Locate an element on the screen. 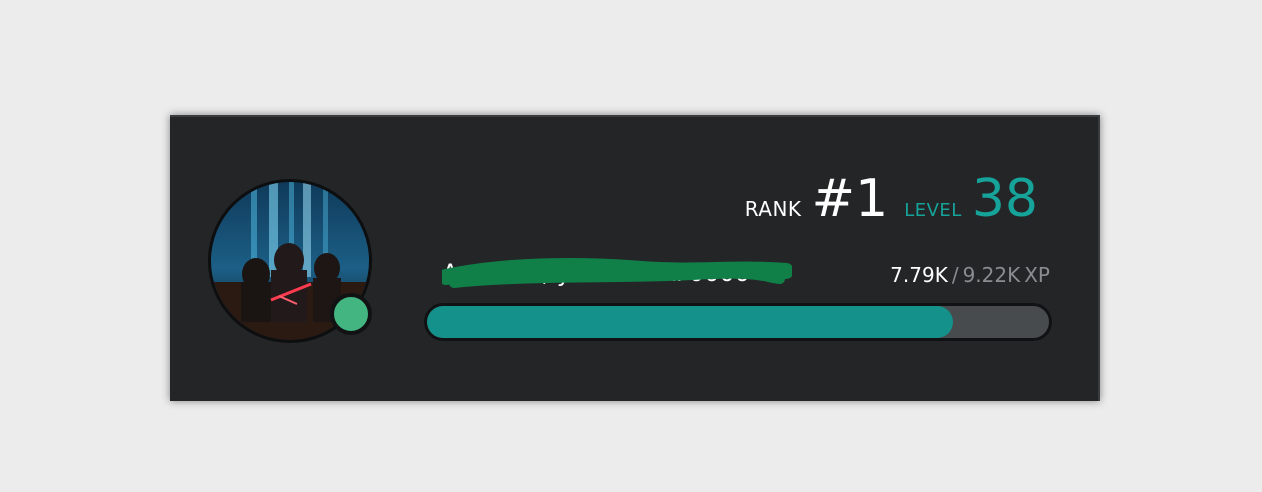 The width and height of the screenshot is (1262, 492). xp-total: 9.22K is located at coordinates (991, 275).